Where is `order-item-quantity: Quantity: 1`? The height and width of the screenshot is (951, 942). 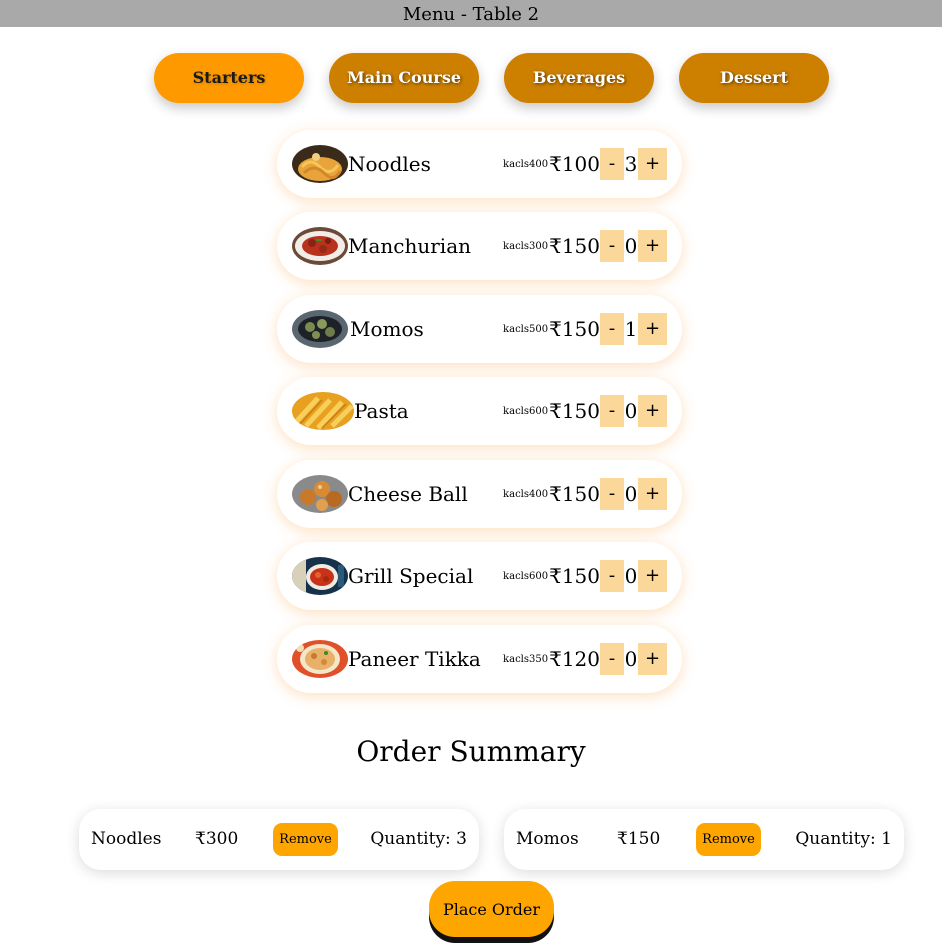
order-item-quantity: Quantity: 1 is located at coordinates (843, 839).